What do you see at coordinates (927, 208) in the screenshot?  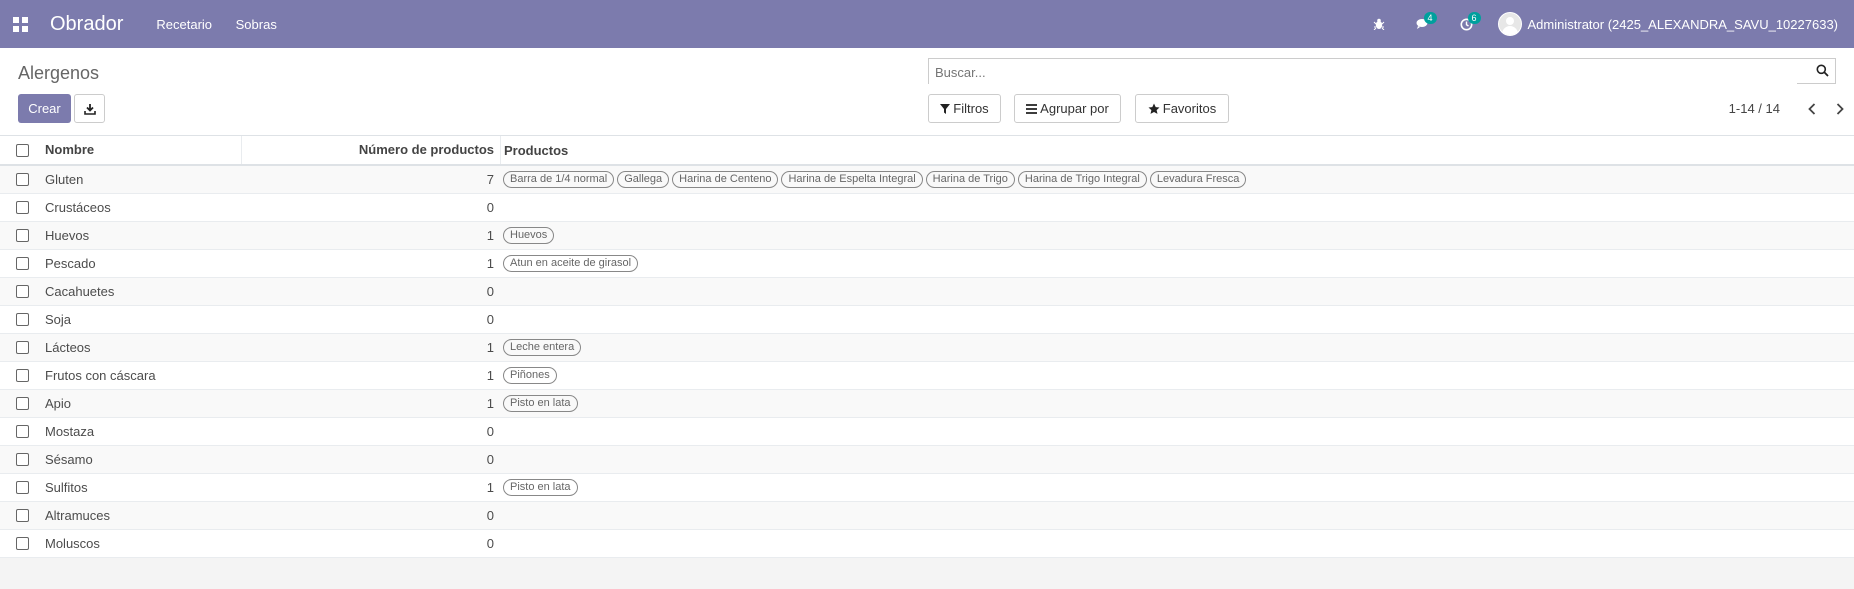 I see `table-row: Crustáceos 0` at bounding box center [927, 208].